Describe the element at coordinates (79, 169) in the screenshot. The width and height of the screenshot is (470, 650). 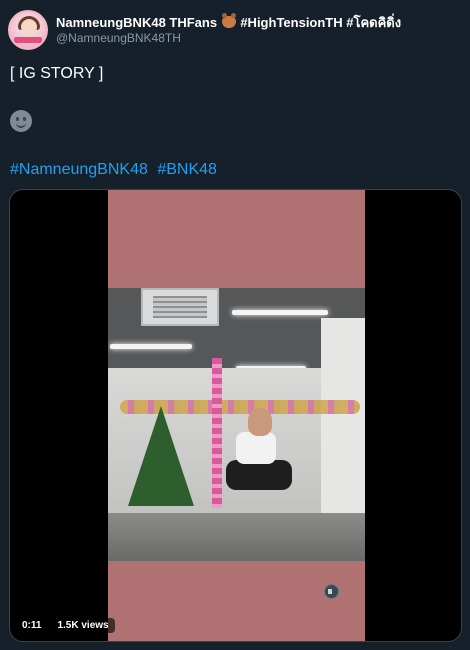
I see `hashtag-namneungbnk48: #NamneungBNK48` at that location.